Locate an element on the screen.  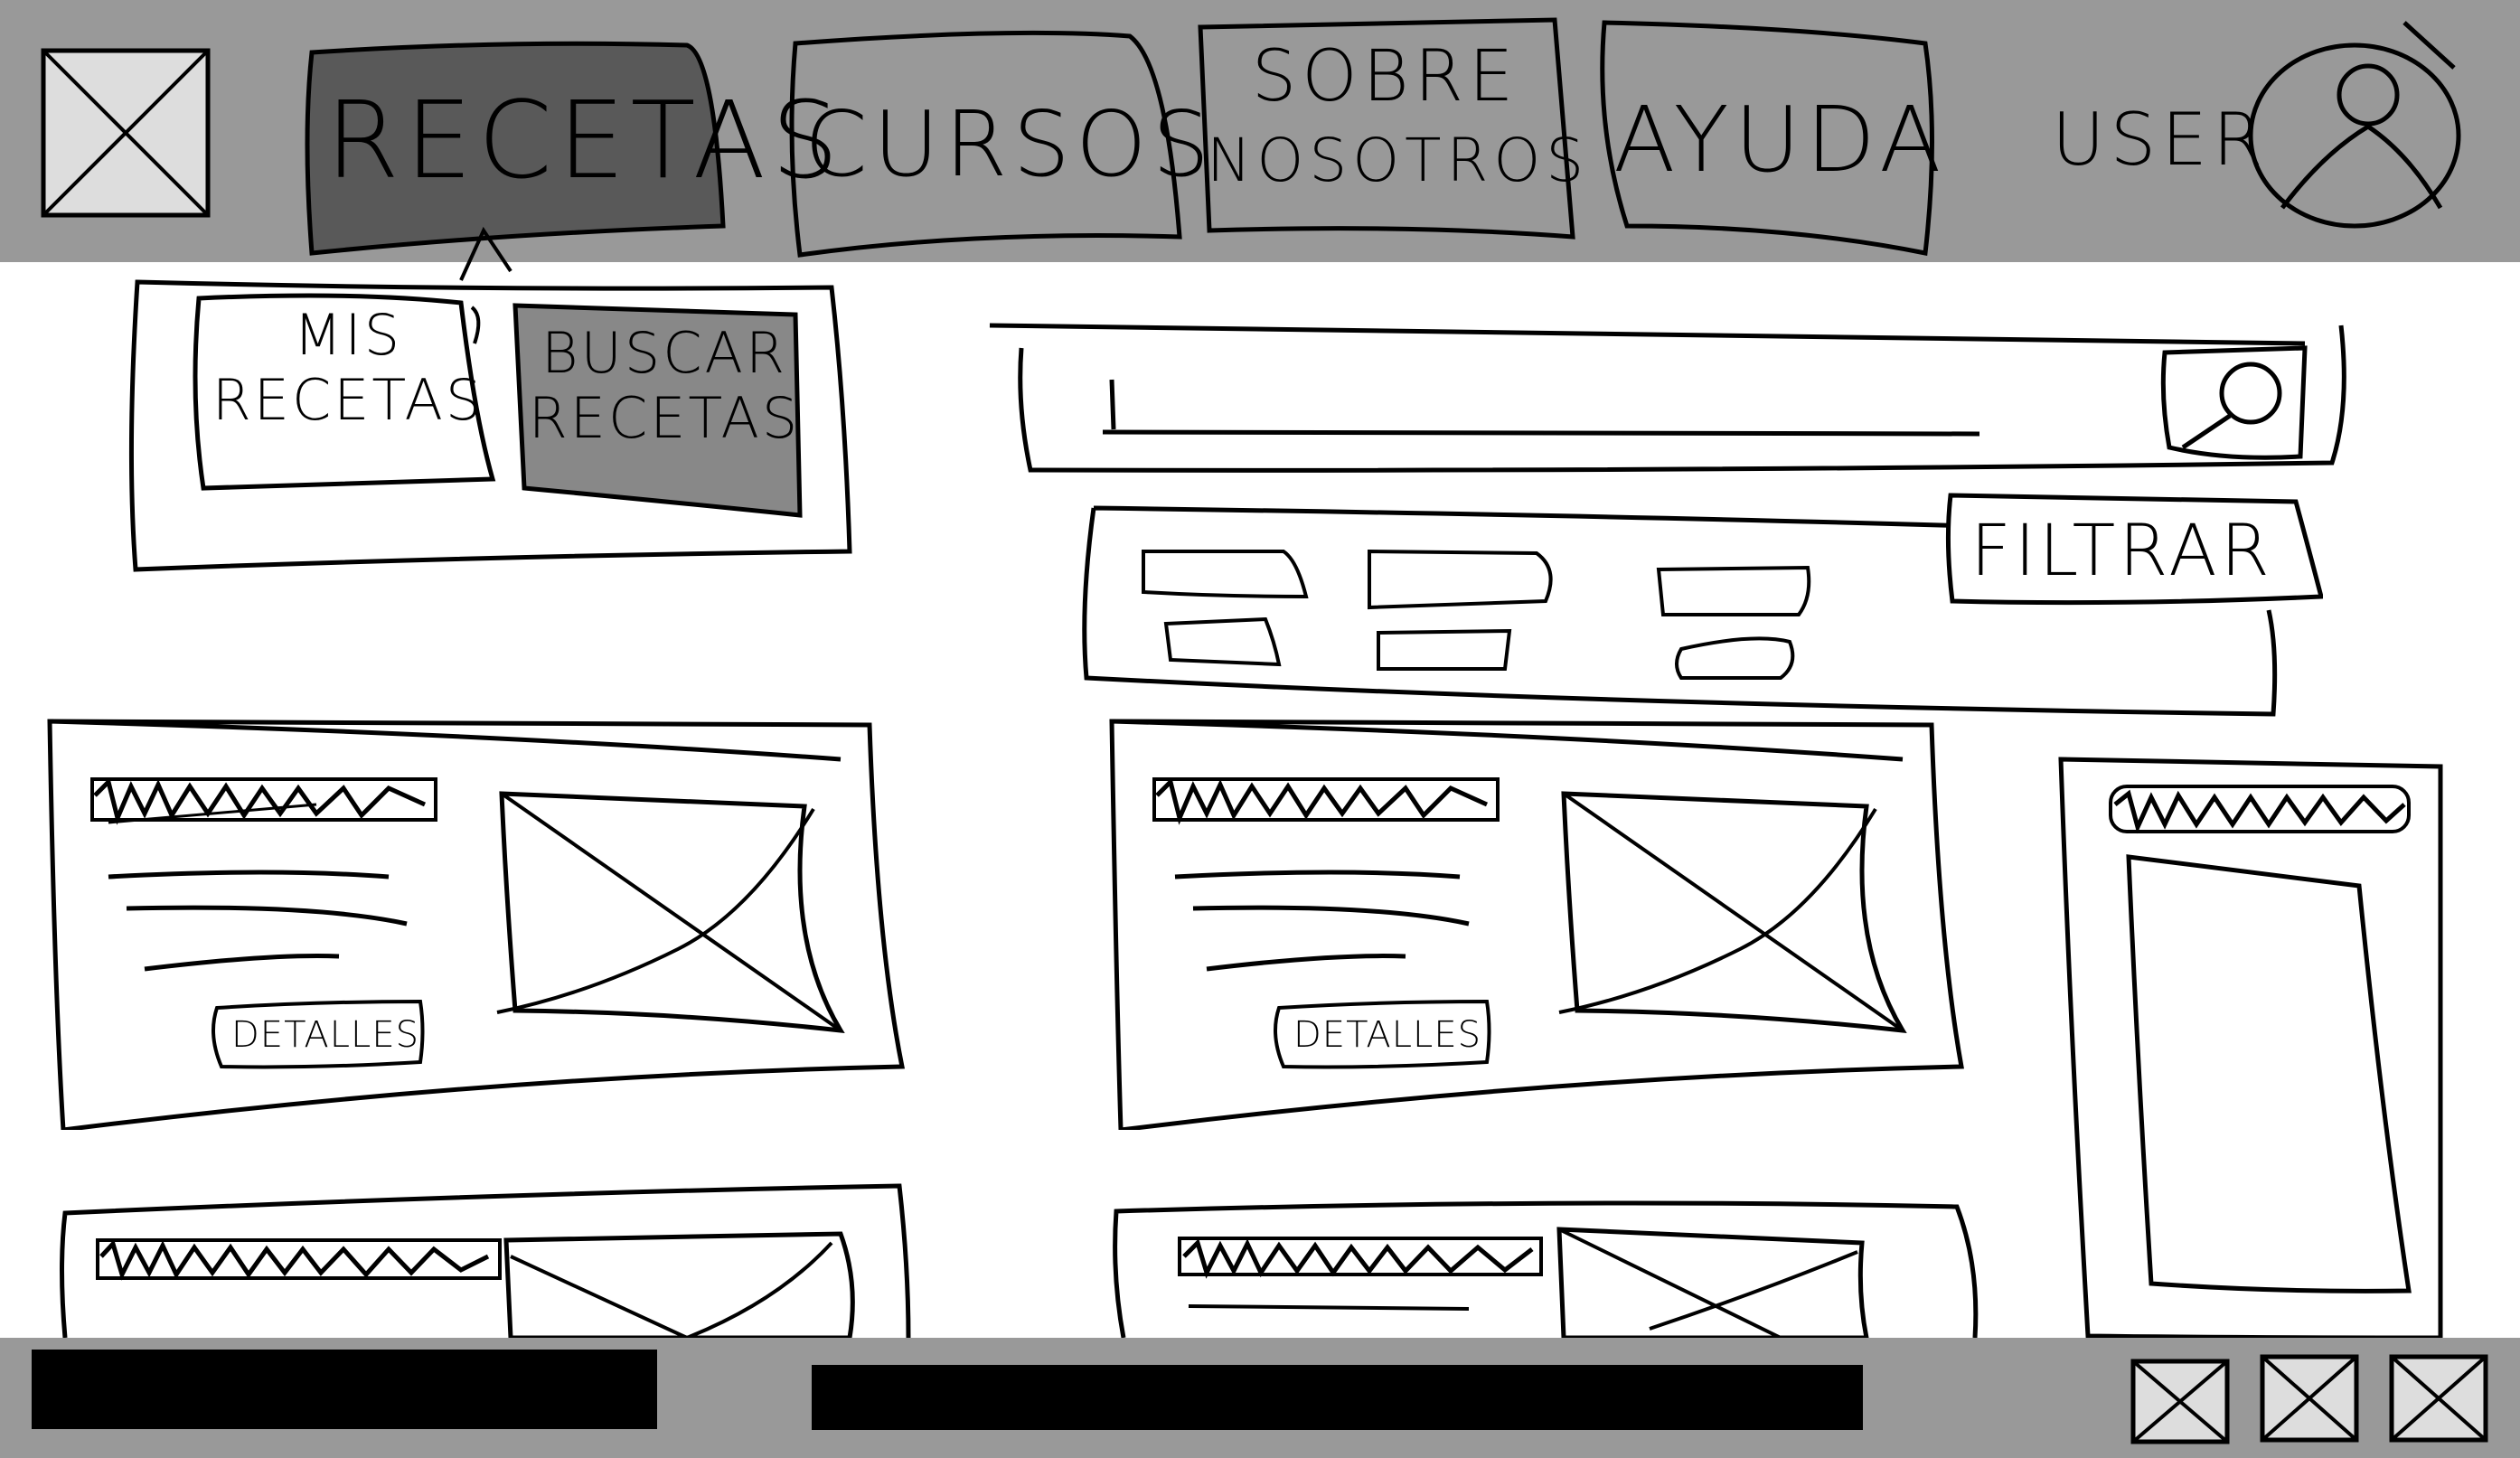
dropdown-item-mis-recetas: MIS RECETAS is located at coordinates (348, 368).